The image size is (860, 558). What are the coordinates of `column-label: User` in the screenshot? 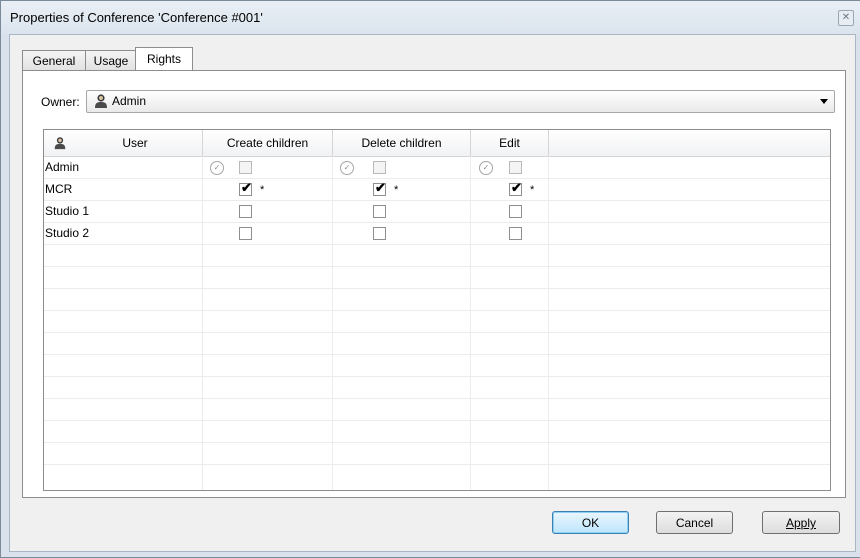 It's located at (135, 143).